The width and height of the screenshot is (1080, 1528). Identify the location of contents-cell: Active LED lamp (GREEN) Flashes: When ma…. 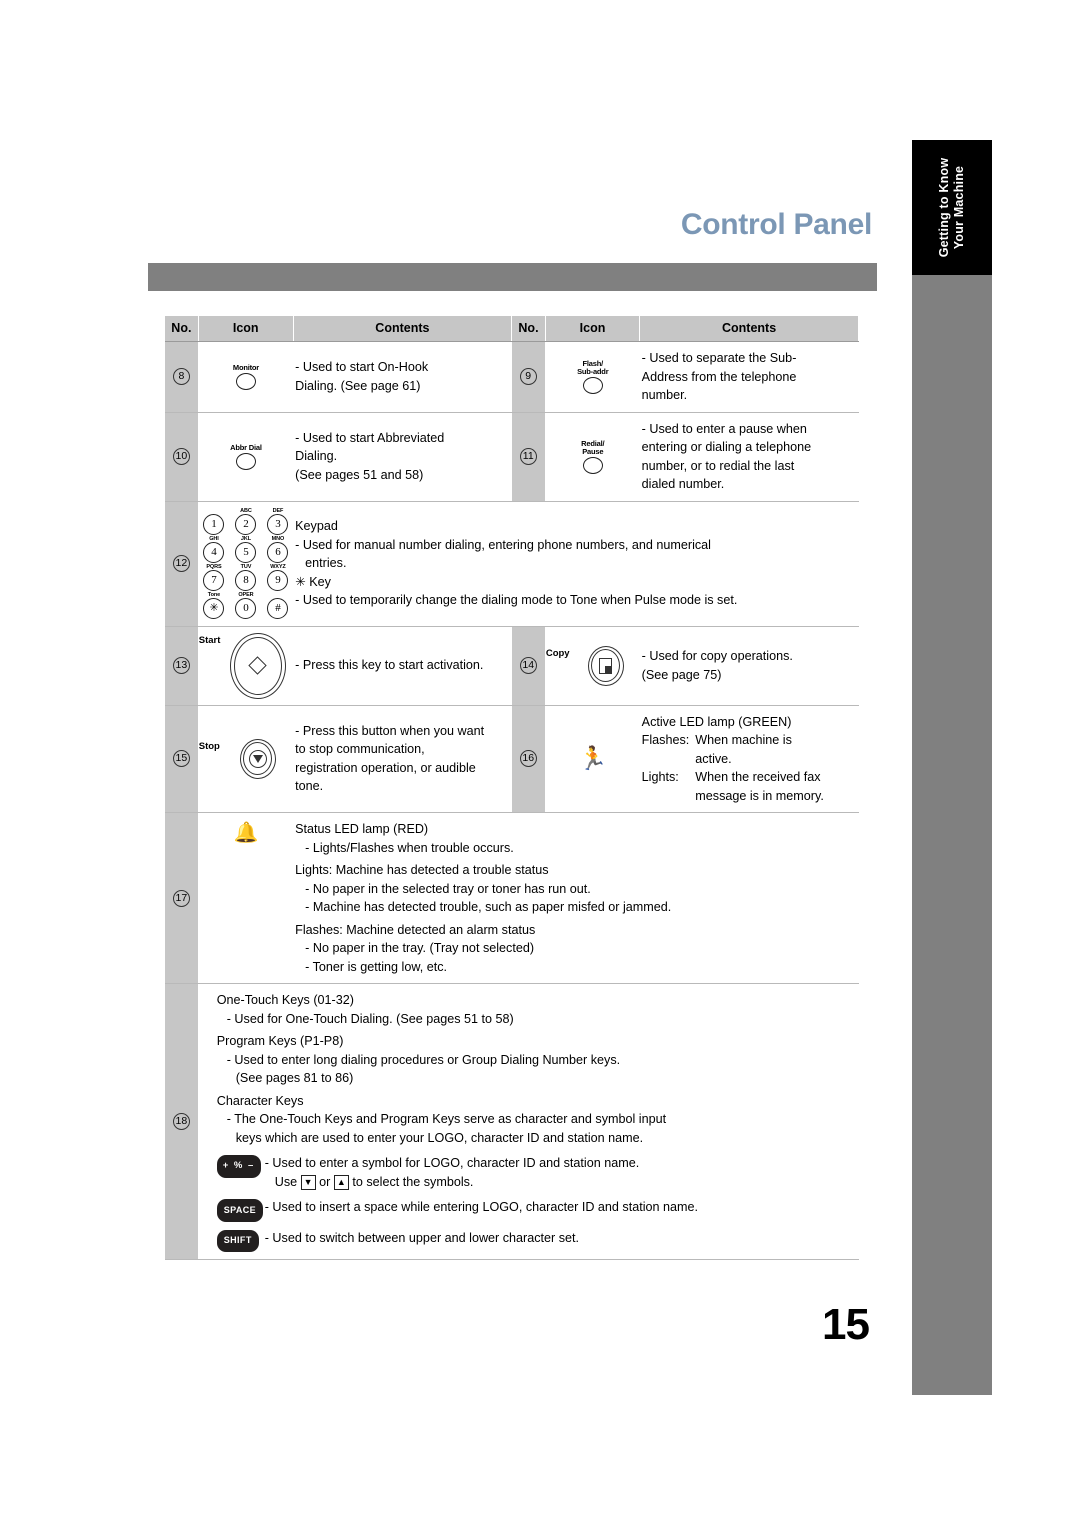
(749, 759).